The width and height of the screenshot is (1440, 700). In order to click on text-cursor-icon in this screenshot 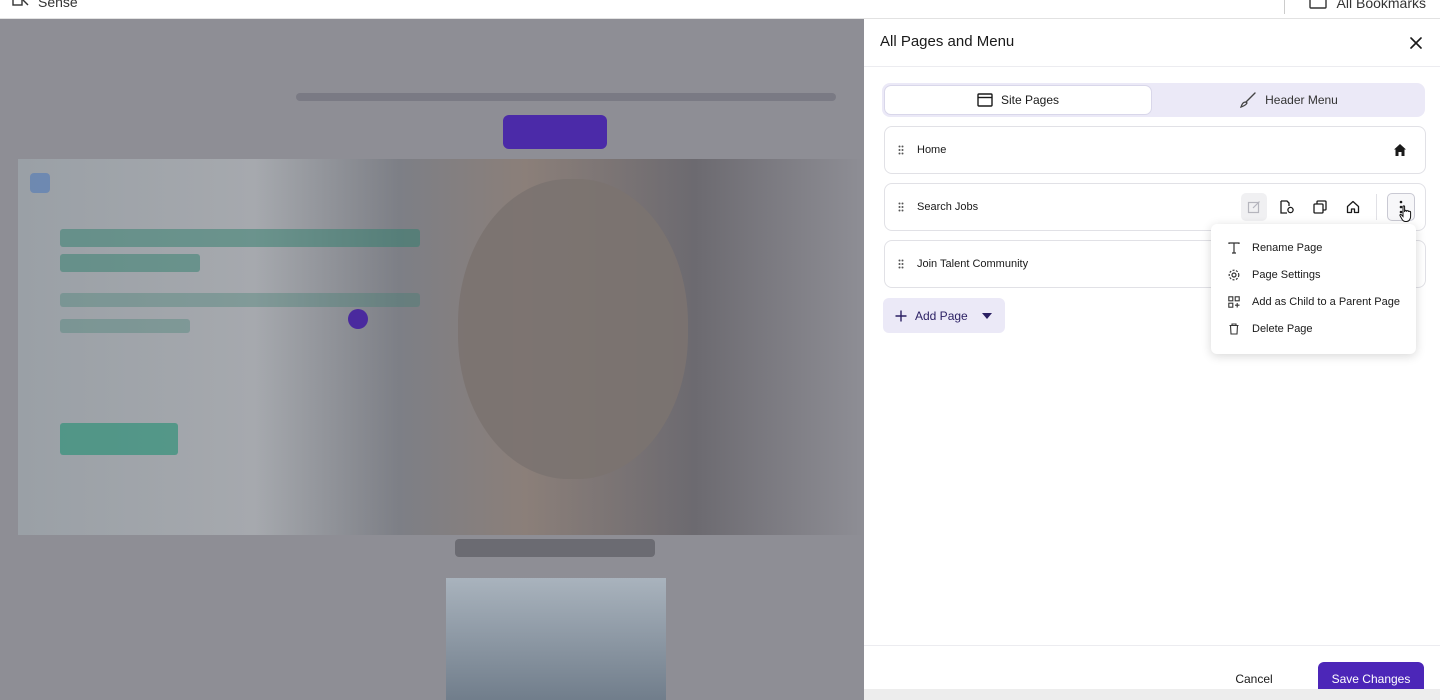, I will do `click(1234, 247)`.